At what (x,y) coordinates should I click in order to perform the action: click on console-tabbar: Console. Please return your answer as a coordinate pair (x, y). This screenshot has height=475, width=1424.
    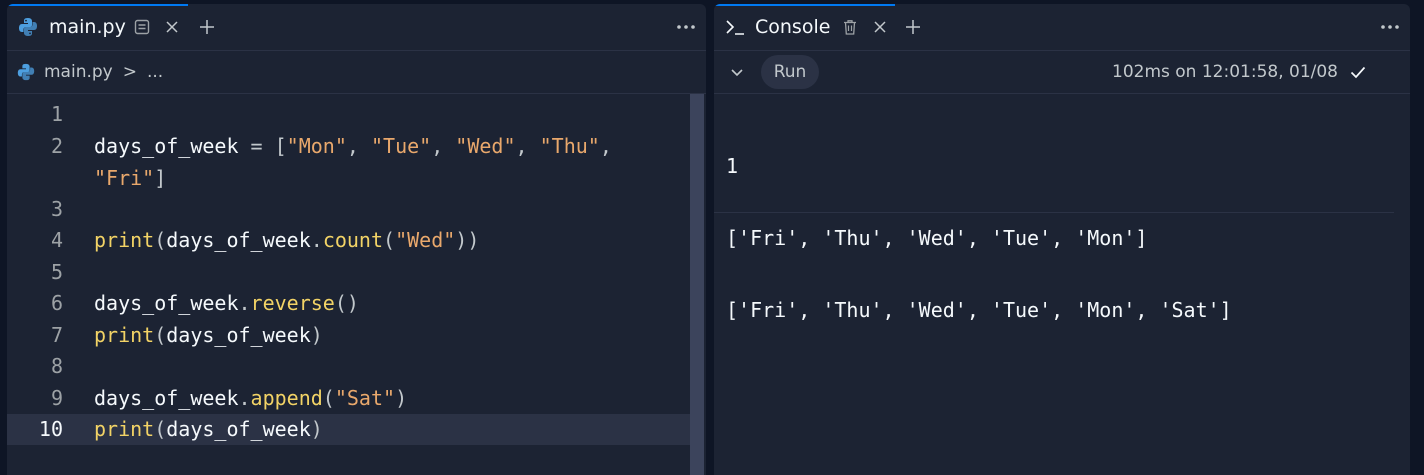
    Looking at the image, I should click on (1062, 27).